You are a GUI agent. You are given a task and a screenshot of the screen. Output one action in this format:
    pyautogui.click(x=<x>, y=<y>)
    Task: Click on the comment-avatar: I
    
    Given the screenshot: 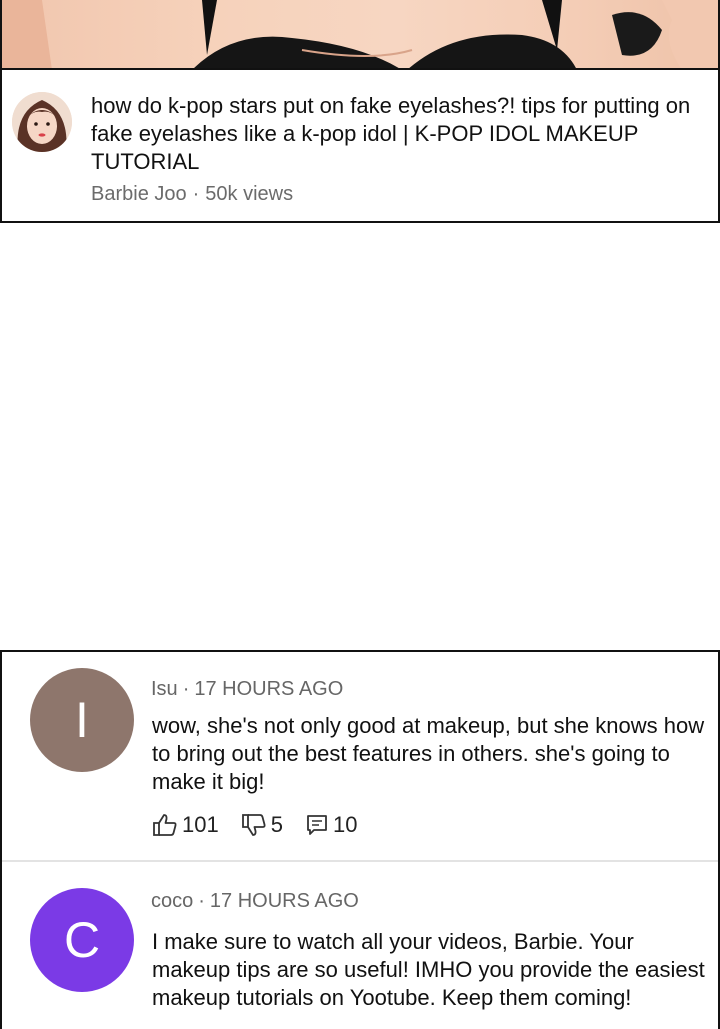 What is the action you would take?
    pyautogui.click(x=82, y=720)
    